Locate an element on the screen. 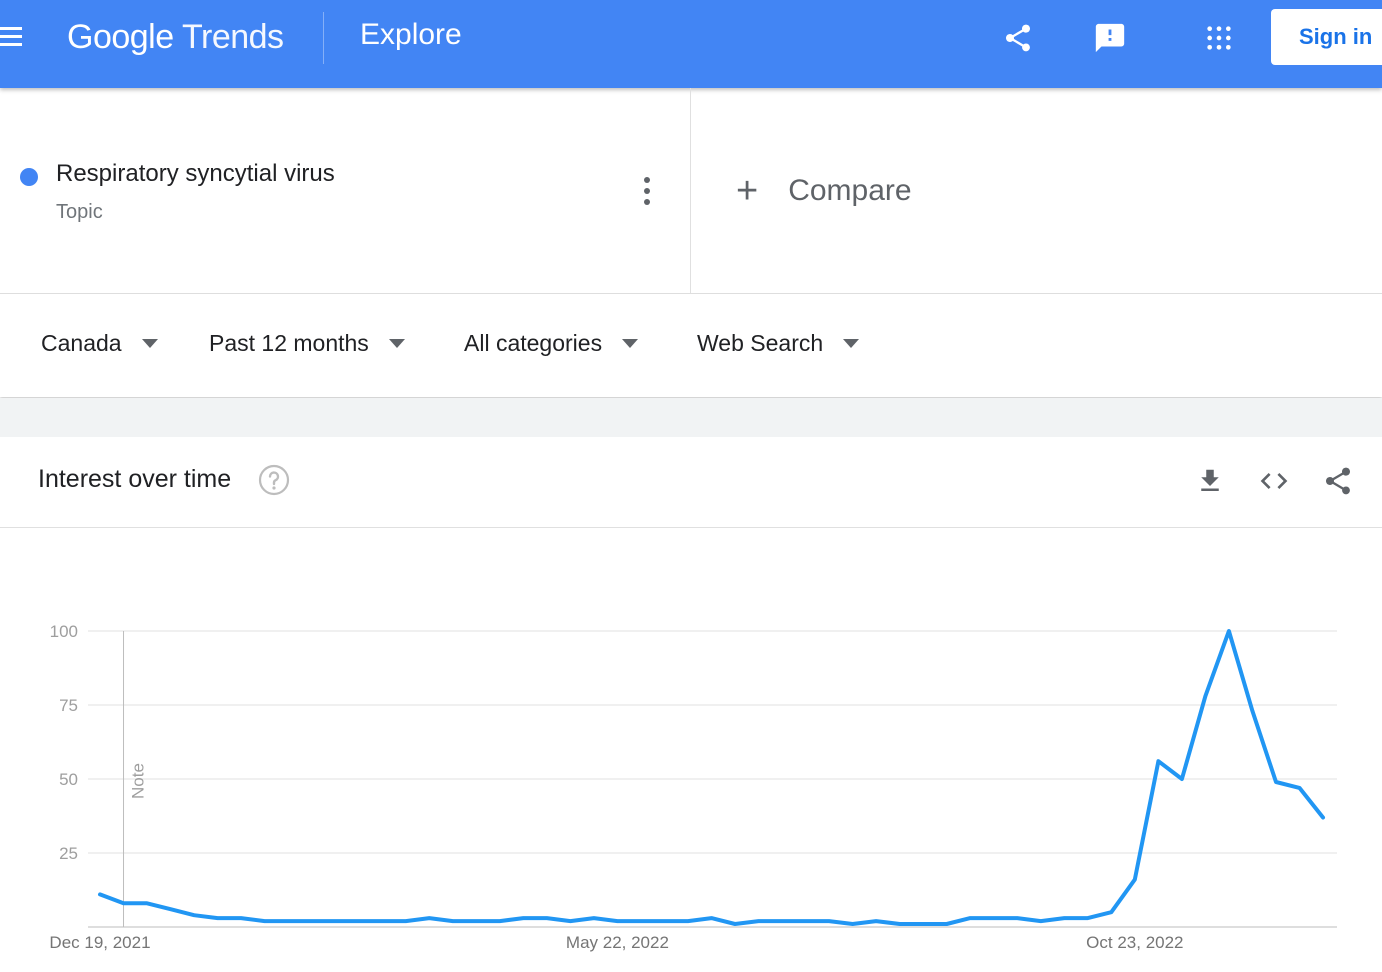 The height and width of the screenshot is (972, 1382). category-dropdown: All categories is located at coordinates (551, 343).